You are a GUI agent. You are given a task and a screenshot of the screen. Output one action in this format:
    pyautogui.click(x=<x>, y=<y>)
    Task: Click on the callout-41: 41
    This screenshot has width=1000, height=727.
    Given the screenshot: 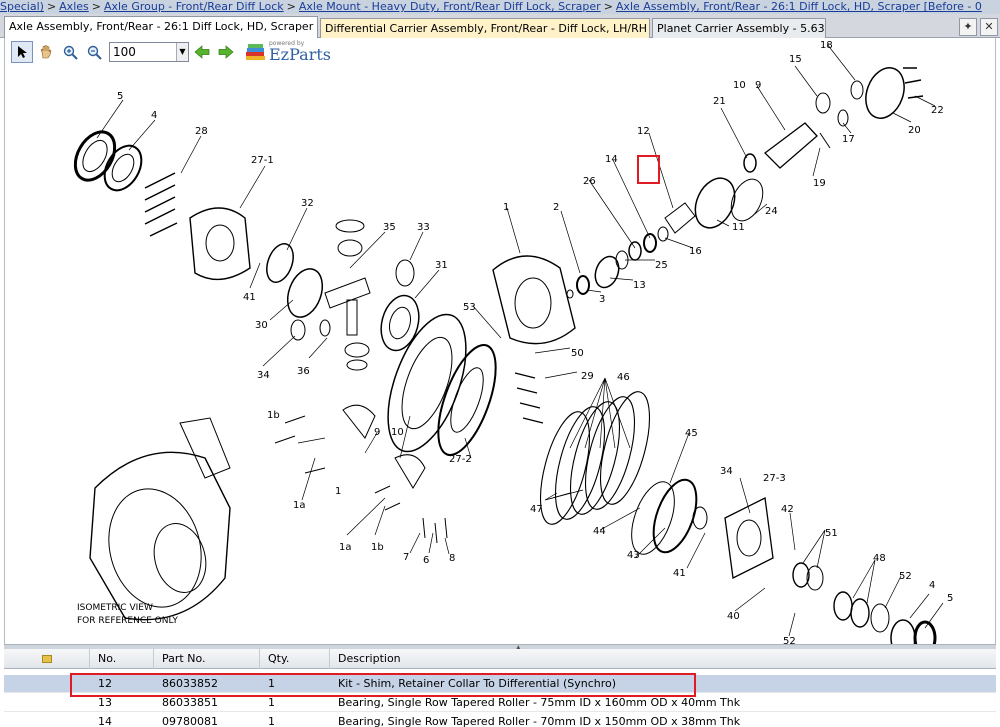 What is the action you would take?
    pyautogui.click(x=249, y=297)
    